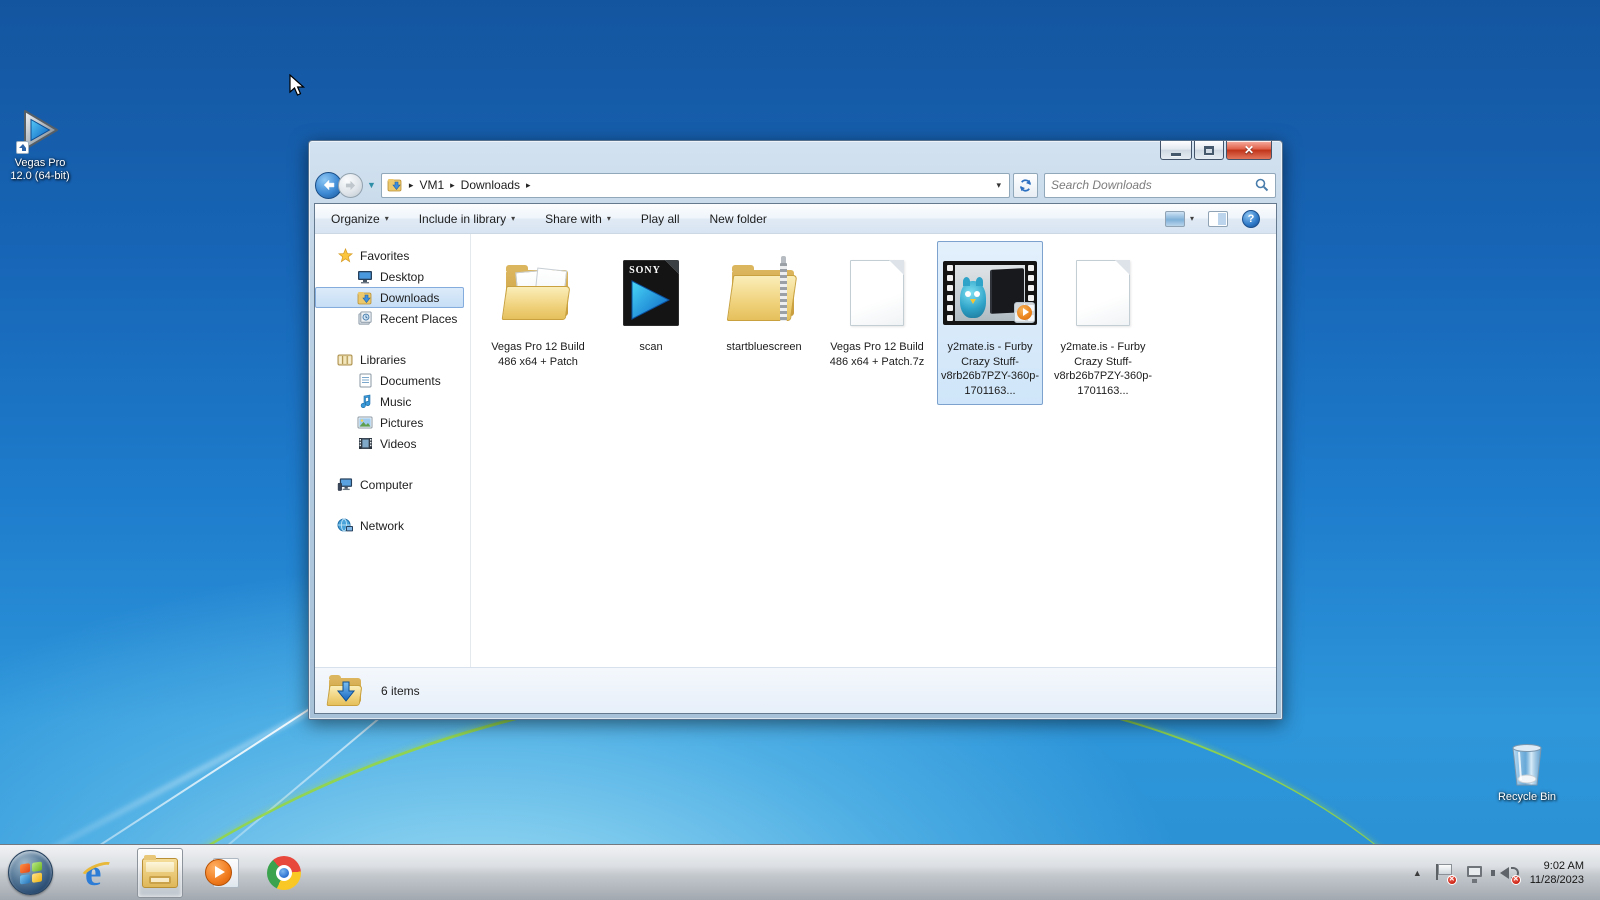 This screenshot has width=1600, height=900. What do you see at coordinates (345, 485) in the screenshot?
I see `computer-icon` at bounding box center [345, 485].